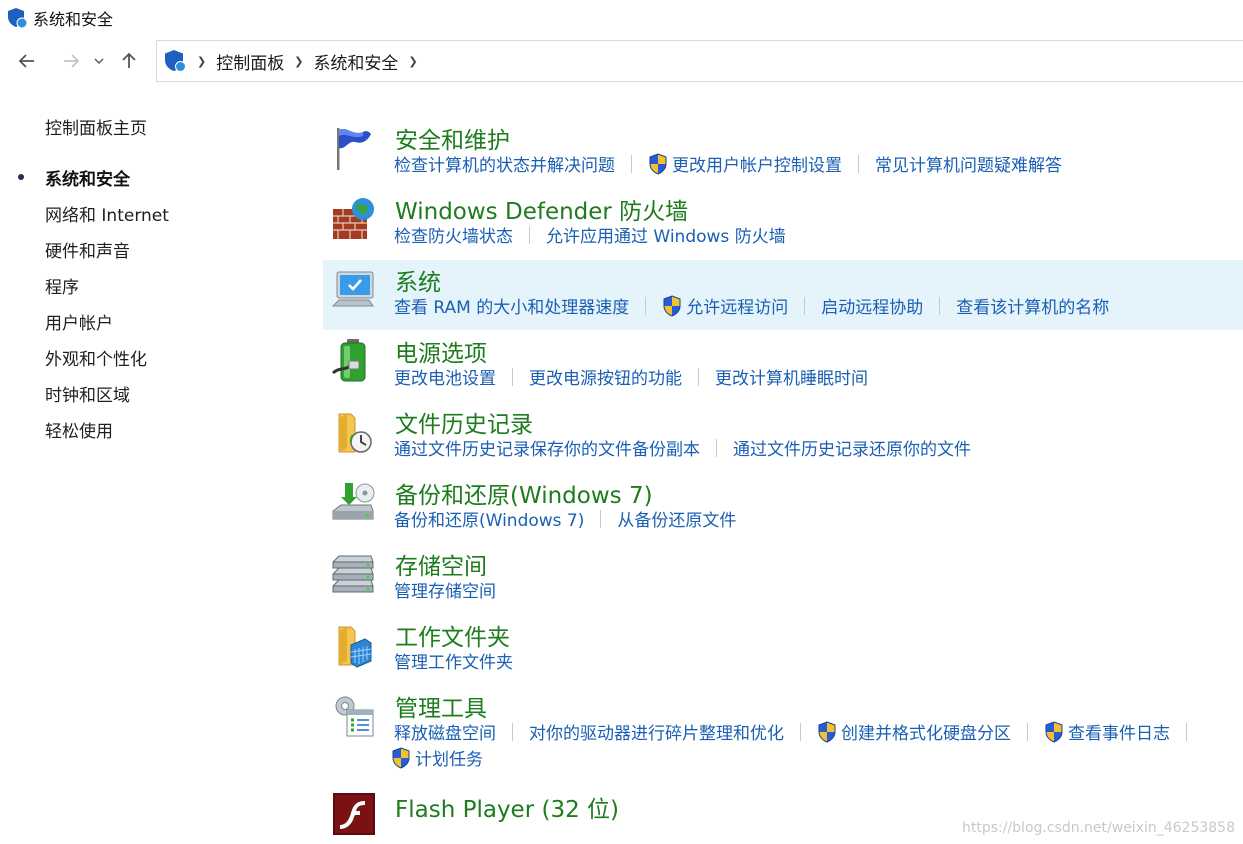 The width and height of the screenshot is (1243, 844). Describe the element at coordinates (757, 166) in the screenshot. I see `link-label: 更改用户帐户控制设置` at that location.